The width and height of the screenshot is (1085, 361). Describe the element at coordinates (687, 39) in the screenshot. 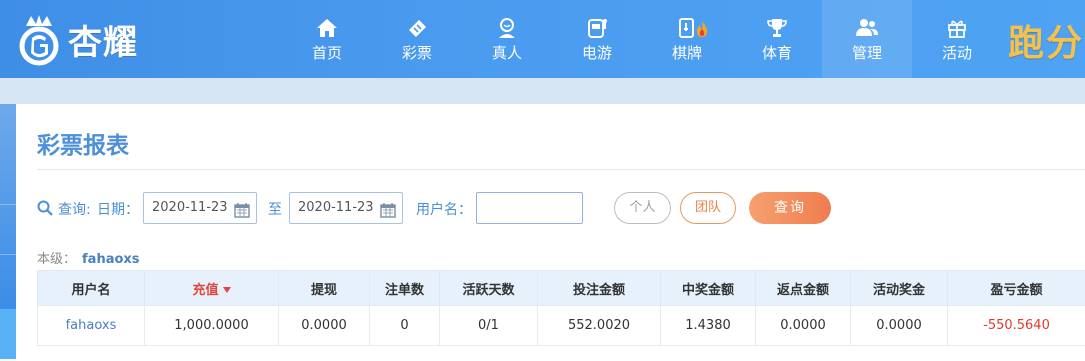

I see `nav-item-cards: 棋牌` at that location.